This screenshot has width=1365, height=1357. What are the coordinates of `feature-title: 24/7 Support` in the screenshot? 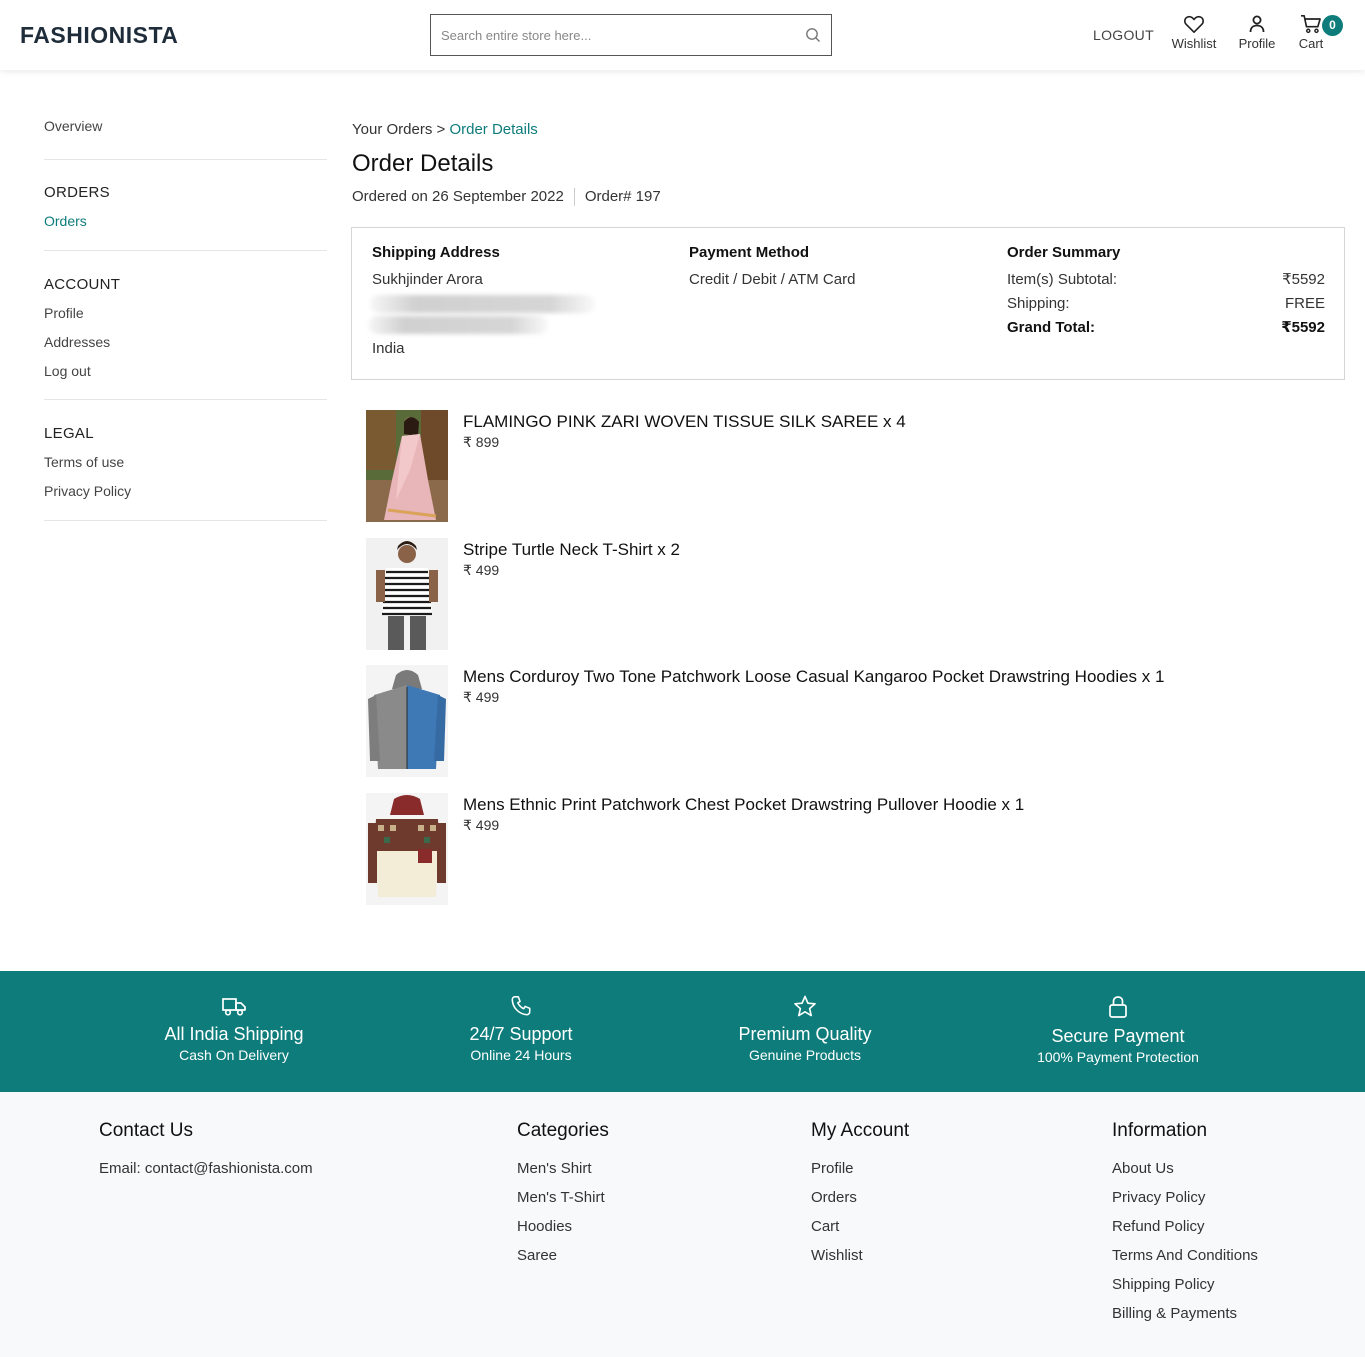 It's located at (521, 1034).